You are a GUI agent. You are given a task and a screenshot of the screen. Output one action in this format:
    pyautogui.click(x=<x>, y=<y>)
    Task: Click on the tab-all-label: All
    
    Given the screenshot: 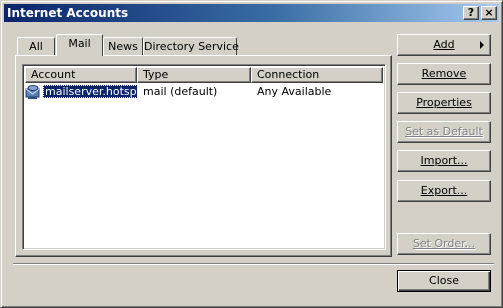 What is the action you would take?
    pyautogui.click(x=36, y=46)
    